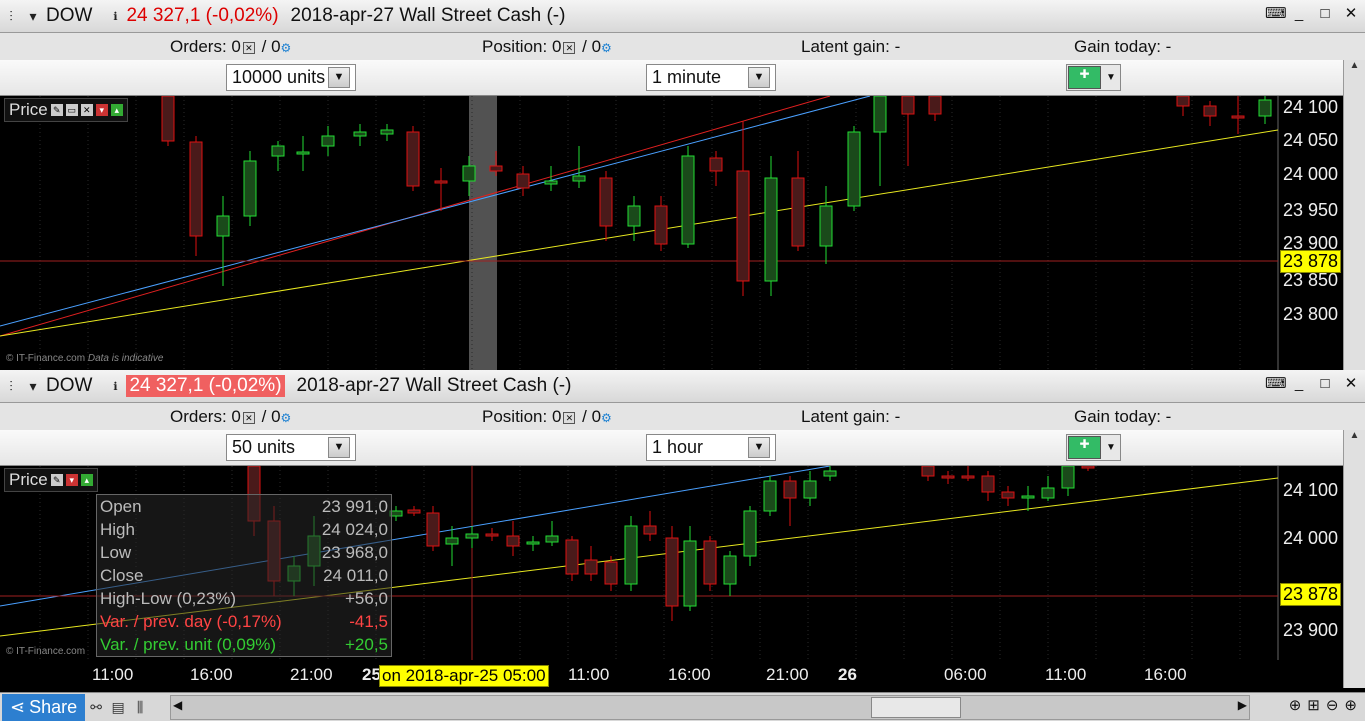 The width and height of the screenshot is (1365, 721). I want to click on units-dropdown: 50 units ▼, so click(291, 447).